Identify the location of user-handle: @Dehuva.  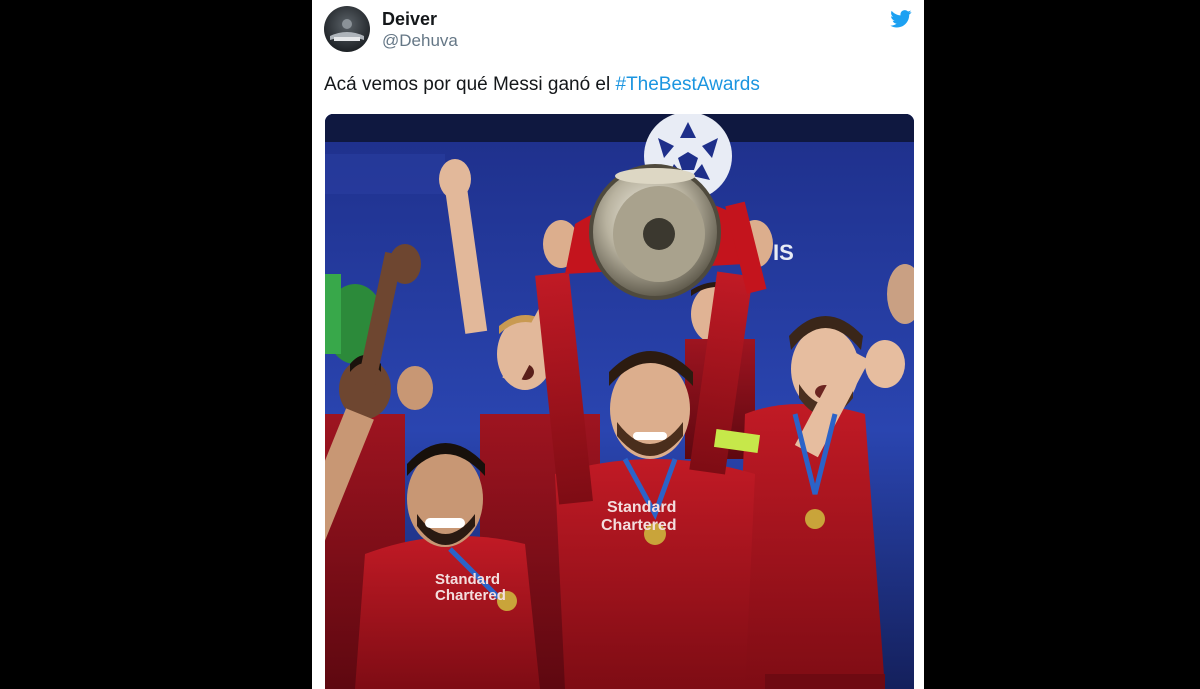
(420, 41).